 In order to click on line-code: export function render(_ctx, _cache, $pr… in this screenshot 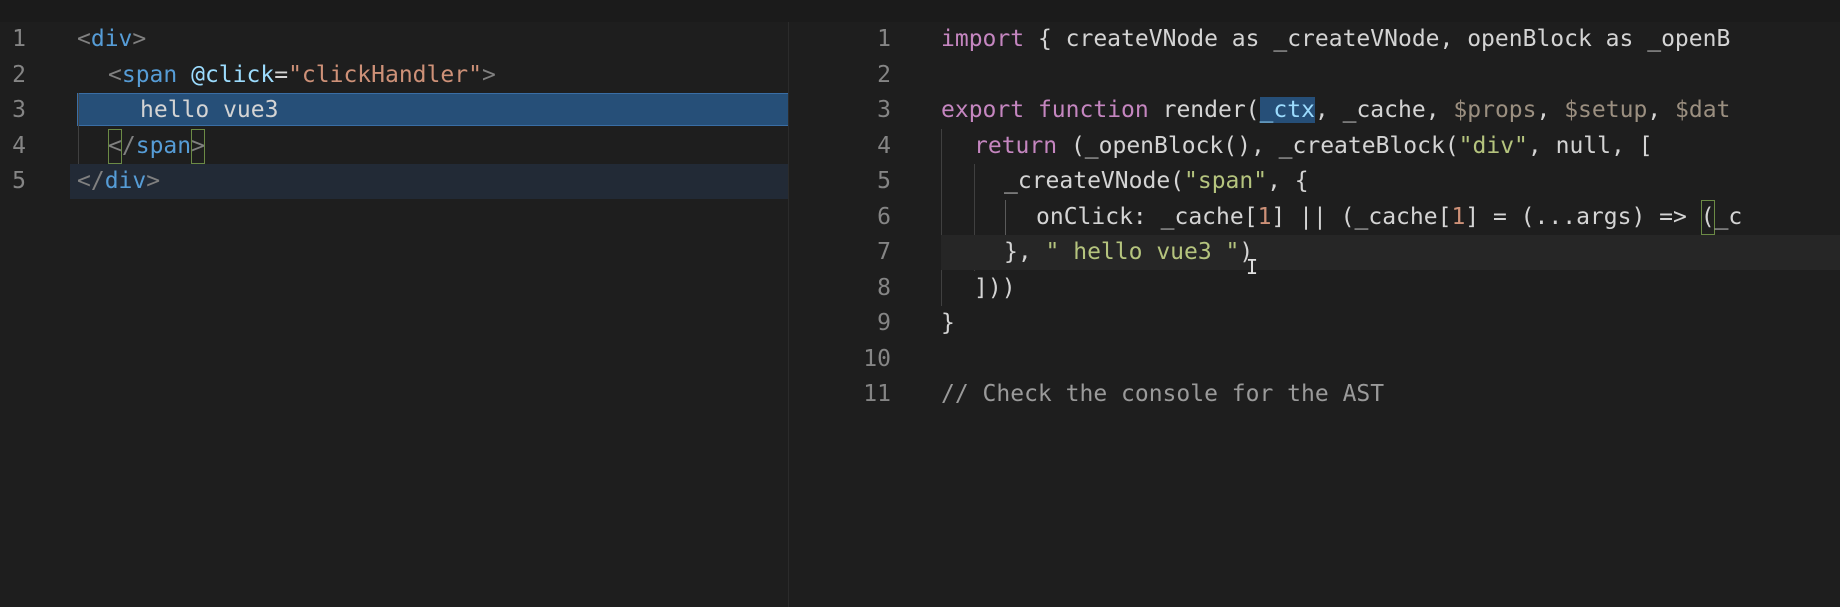, I will do `click(1335, 111)`.